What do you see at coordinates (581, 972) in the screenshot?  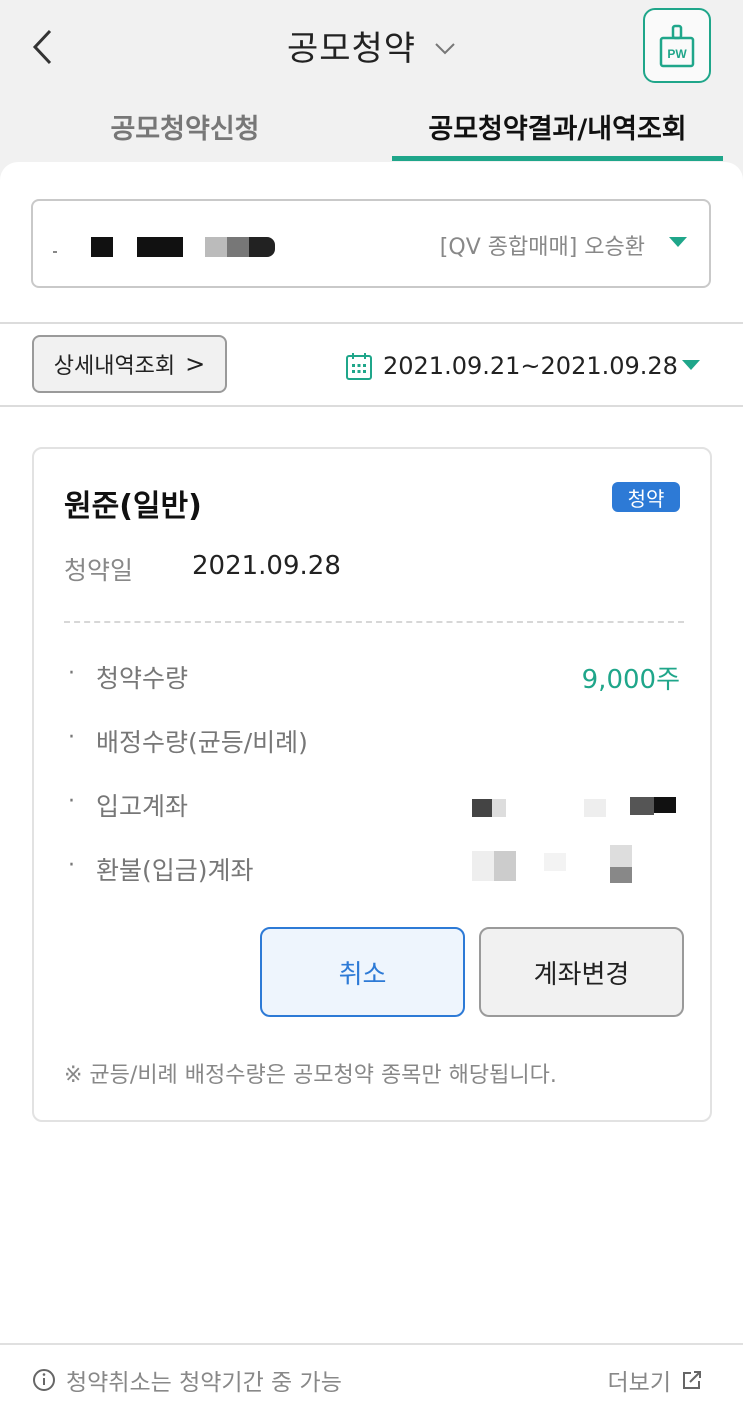 I see `change-account-button: 계좌변경` at bounding box center [581, 972].